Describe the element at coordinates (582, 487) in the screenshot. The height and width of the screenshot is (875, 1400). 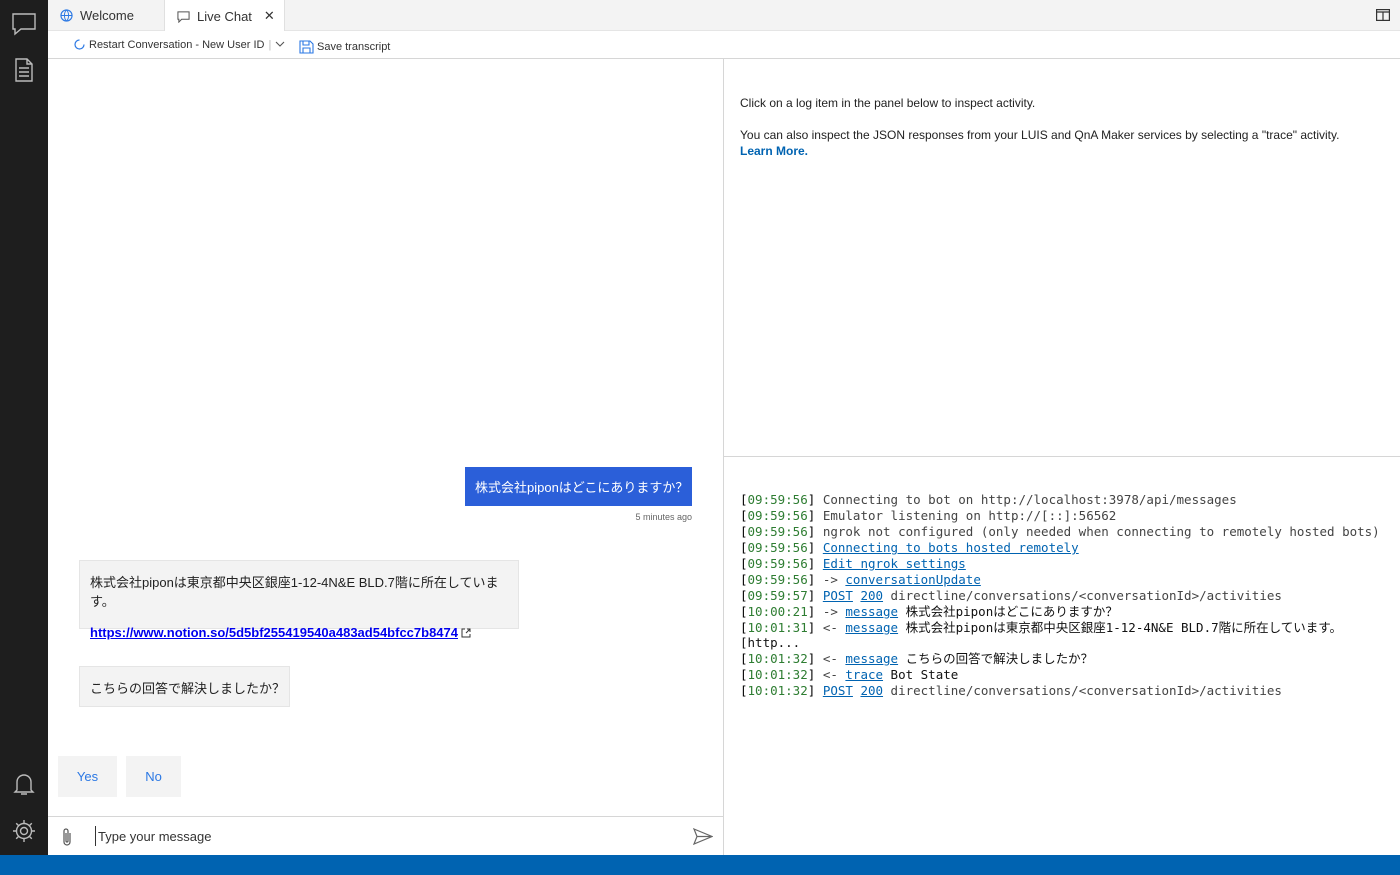
I see `user-message-text: 株式会社piponはどこにありますか？` at that location.